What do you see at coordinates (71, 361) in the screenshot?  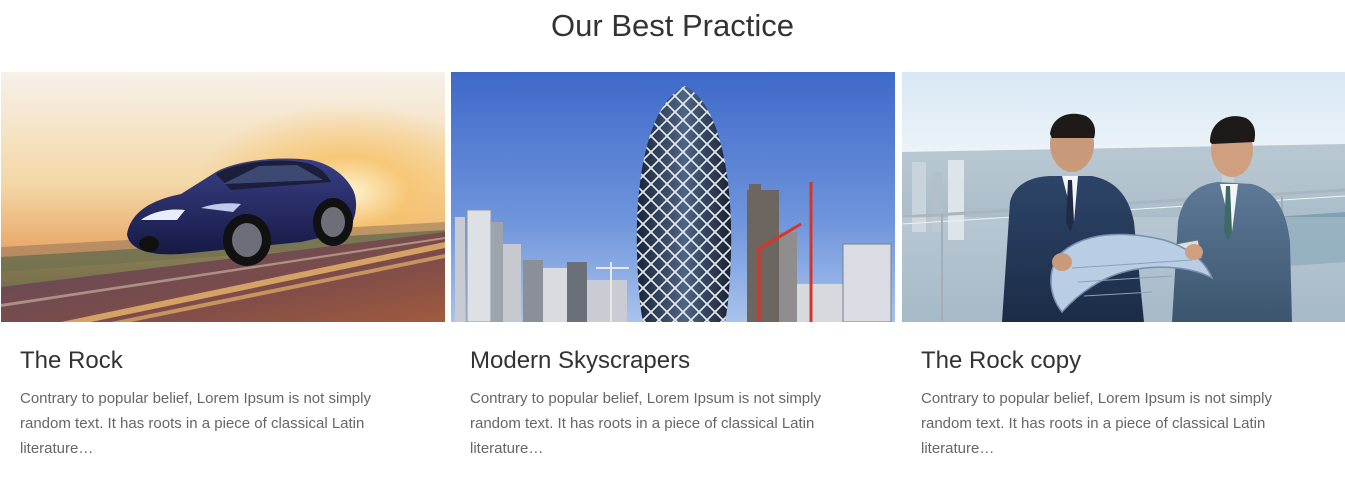 I see `card-title: The Rock` at bounding box center [71, 361].